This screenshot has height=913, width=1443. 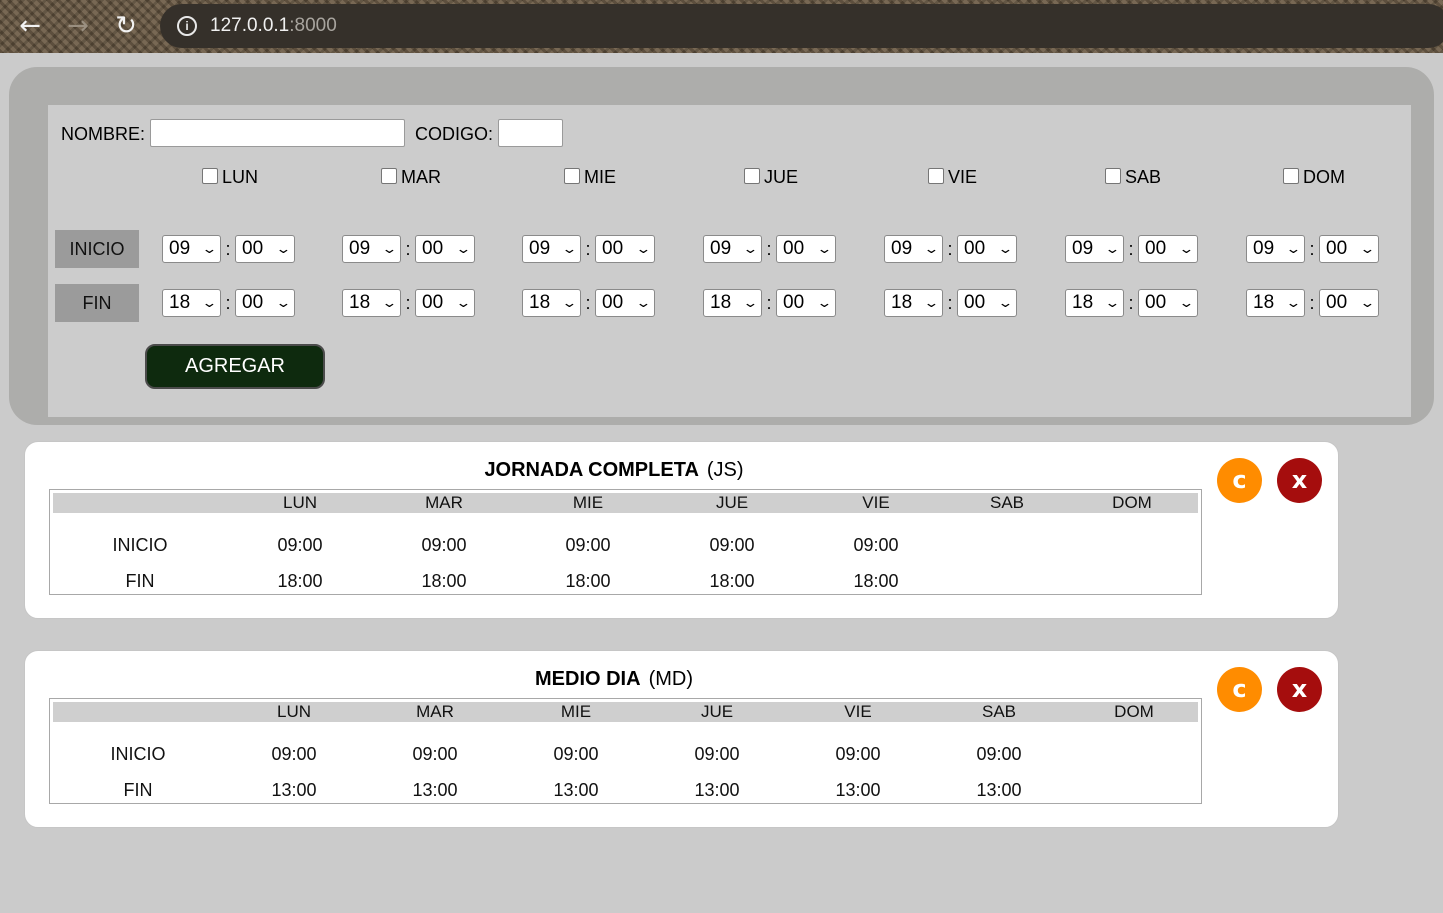 I want to click on codigo-input, so click(x=530, y=133).